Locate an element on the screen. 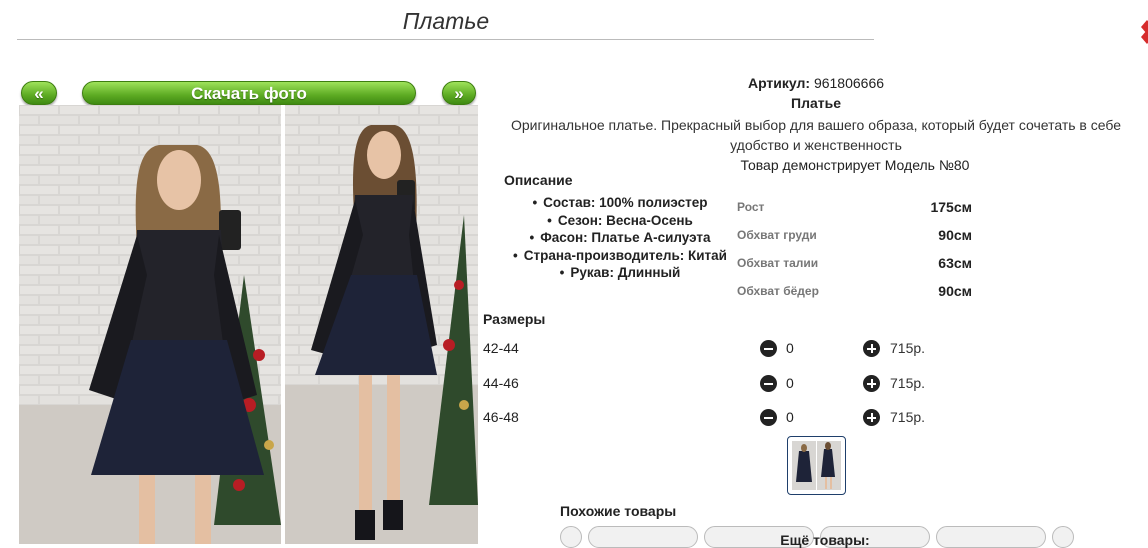  next-photo-button: » is located at coordinates (459, 93).